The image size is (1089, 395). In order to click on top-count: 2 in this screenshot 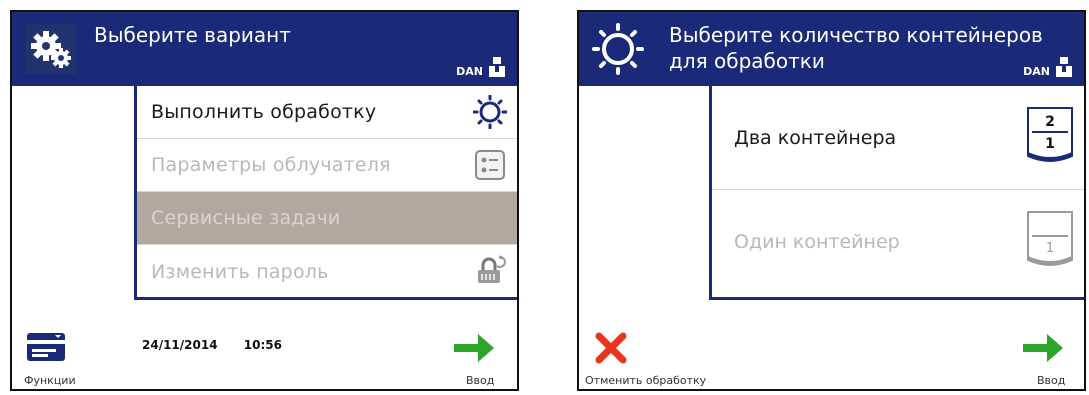, I will do `click(1050, 122)`.